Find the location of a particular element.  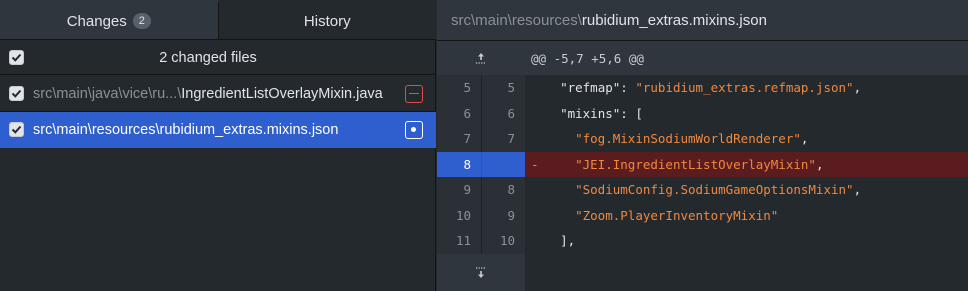

json-key: "refmap" is located at coordinates (590, 88).